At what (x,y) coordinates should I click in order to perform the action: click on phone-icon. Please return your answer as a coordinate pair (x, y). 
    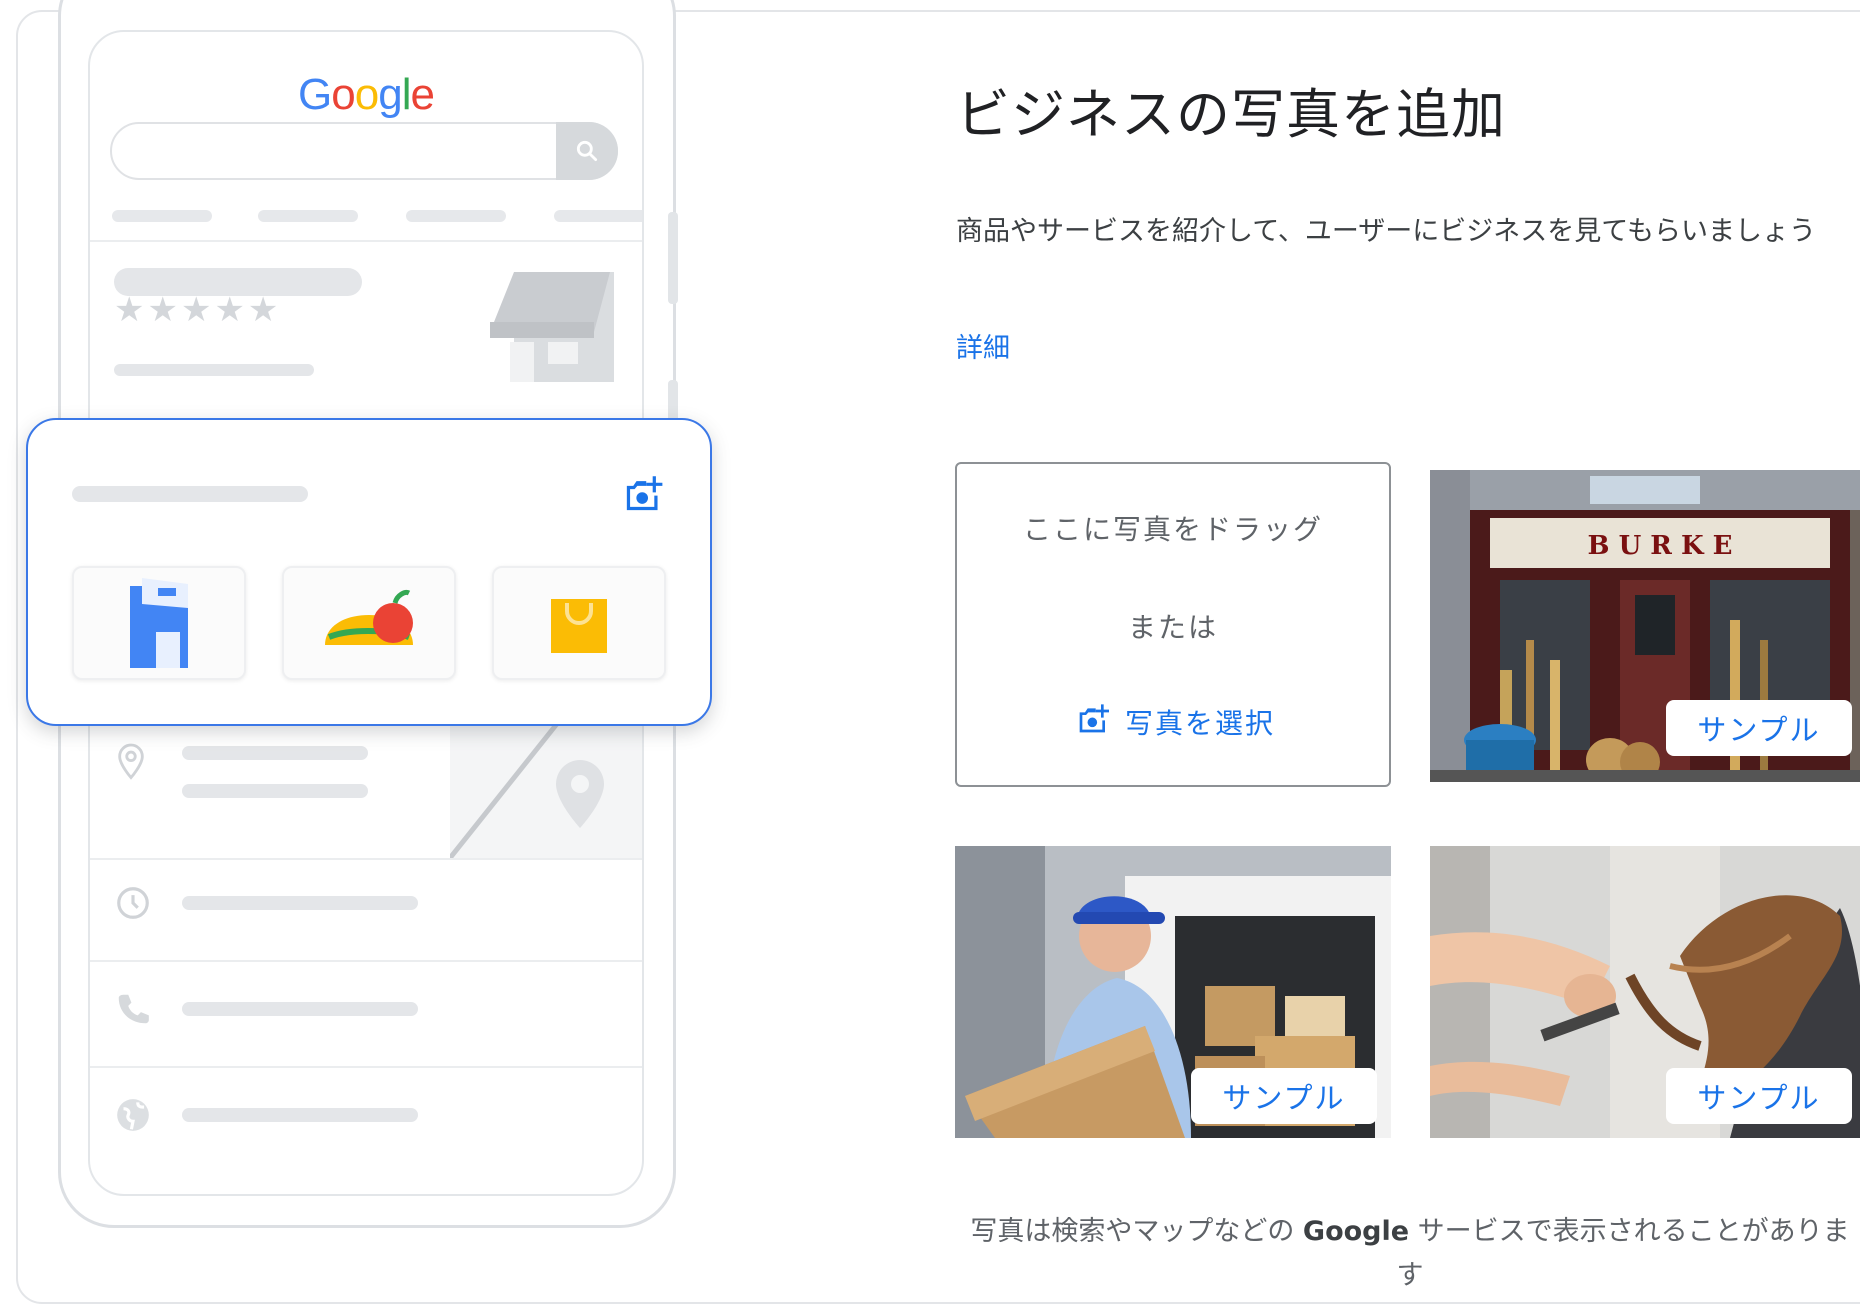
    Looking at the image, I should click on (133, 1011).